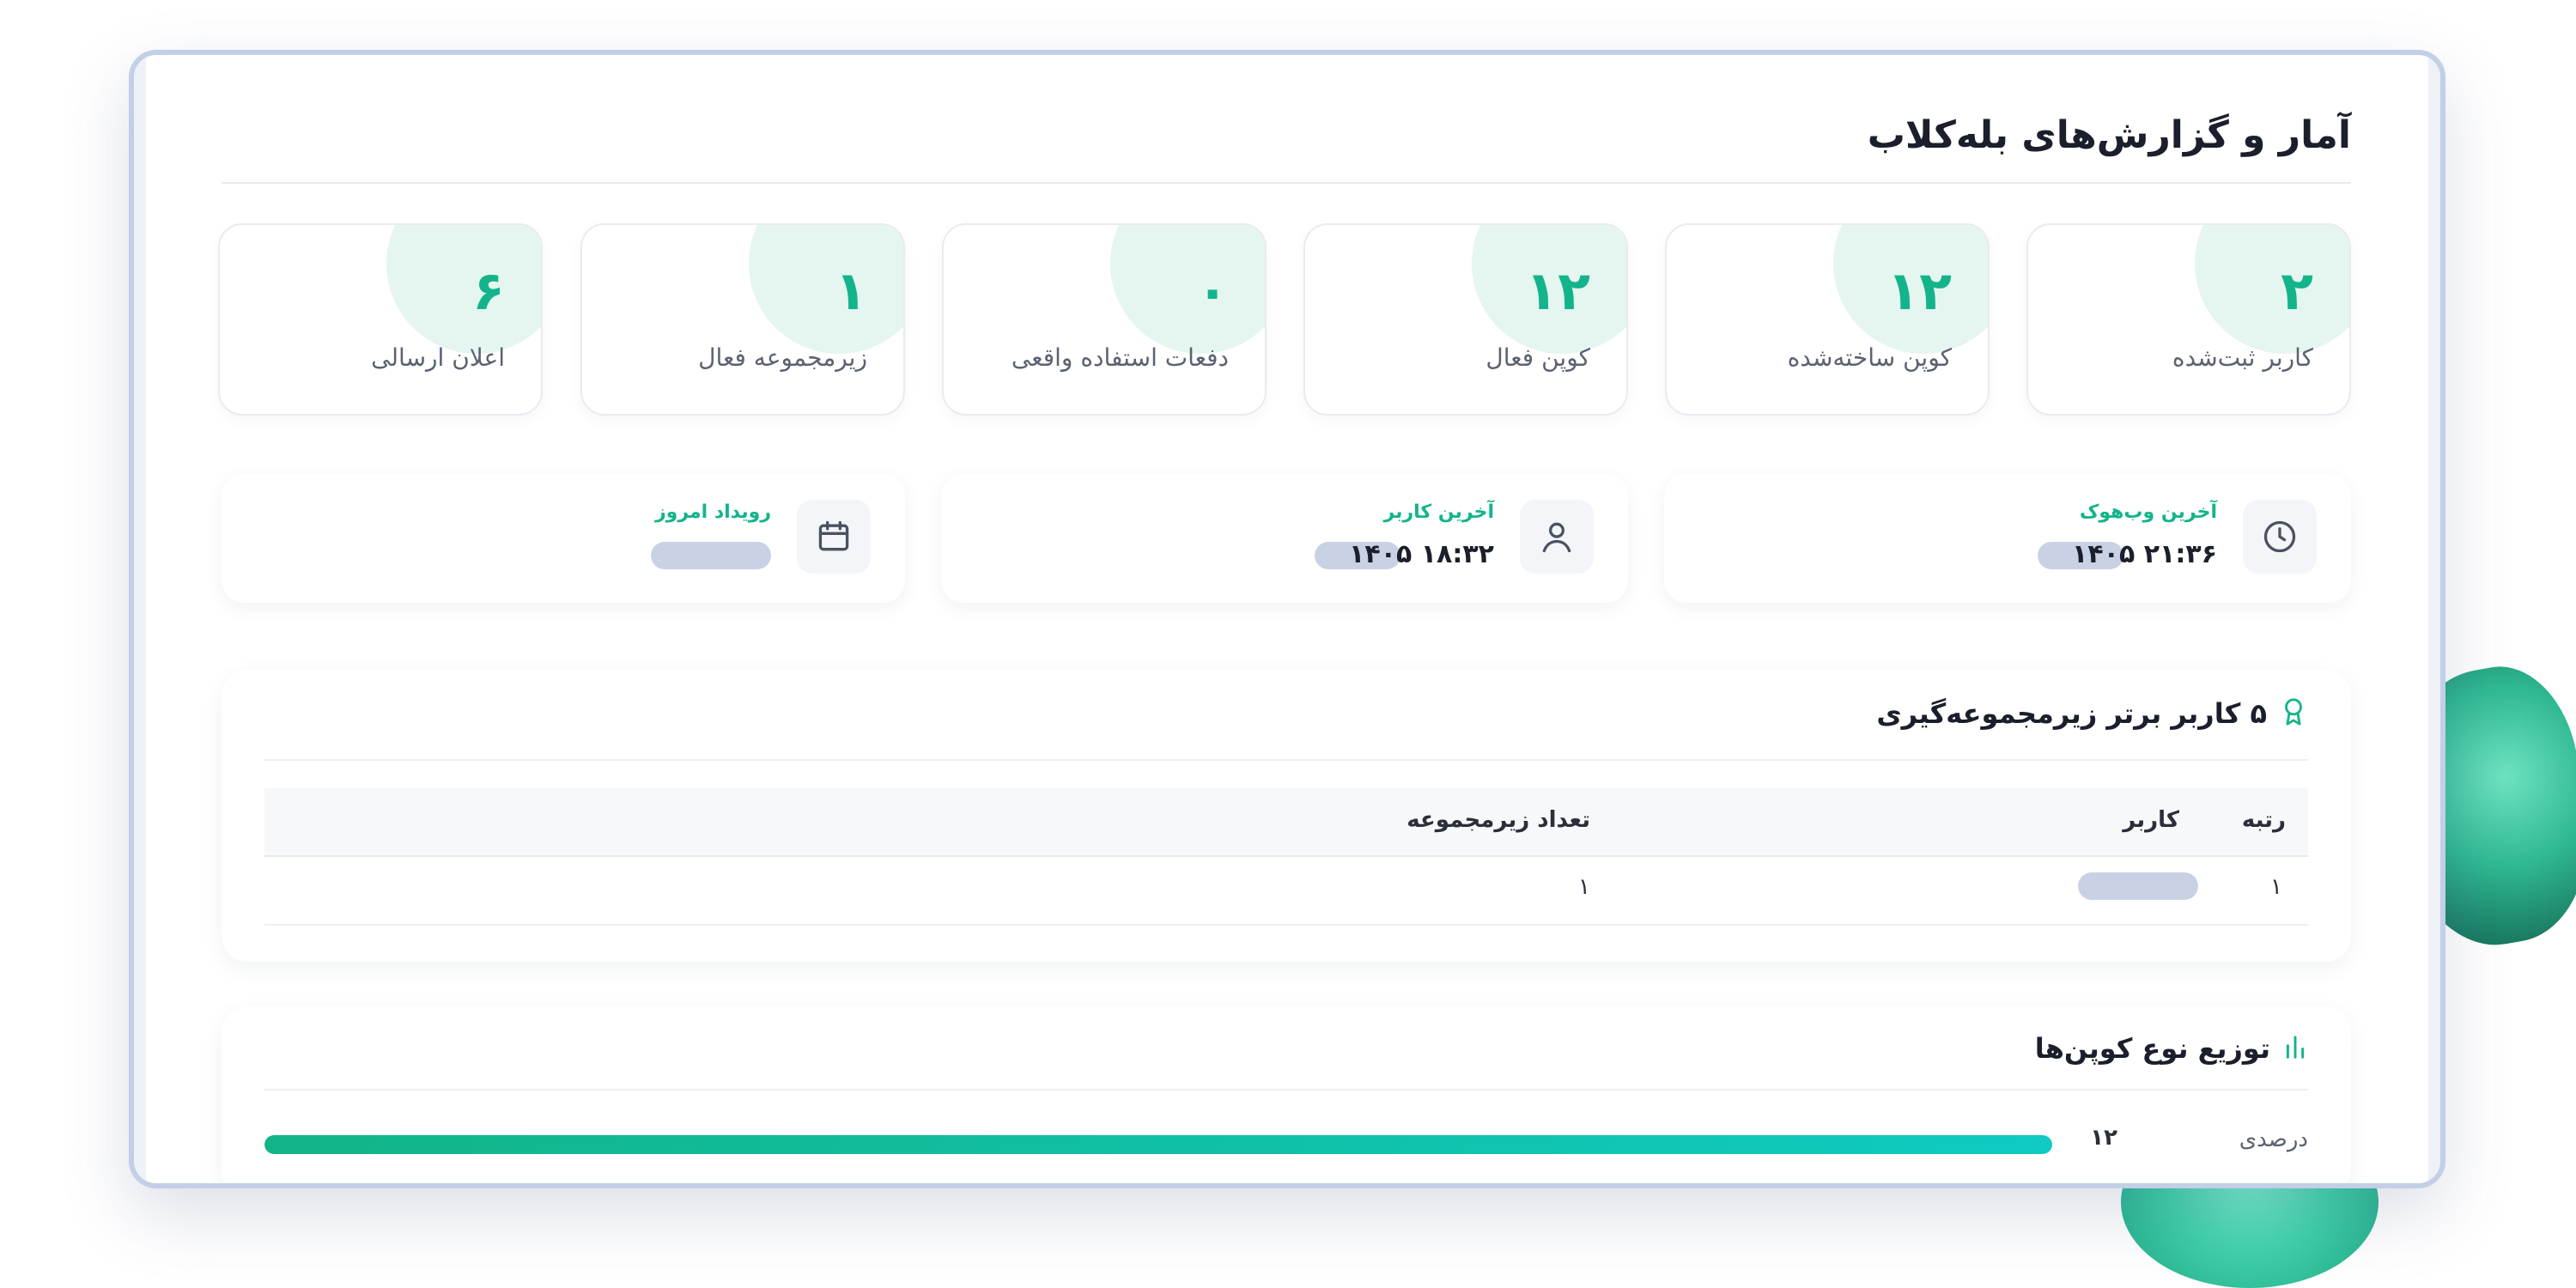 Image resolution: width=2576 pixels, height=1288 pixels. I want to click on last-user-value: ۱۸:۳۲ ۱۴۰۵, so click(1404, 554).